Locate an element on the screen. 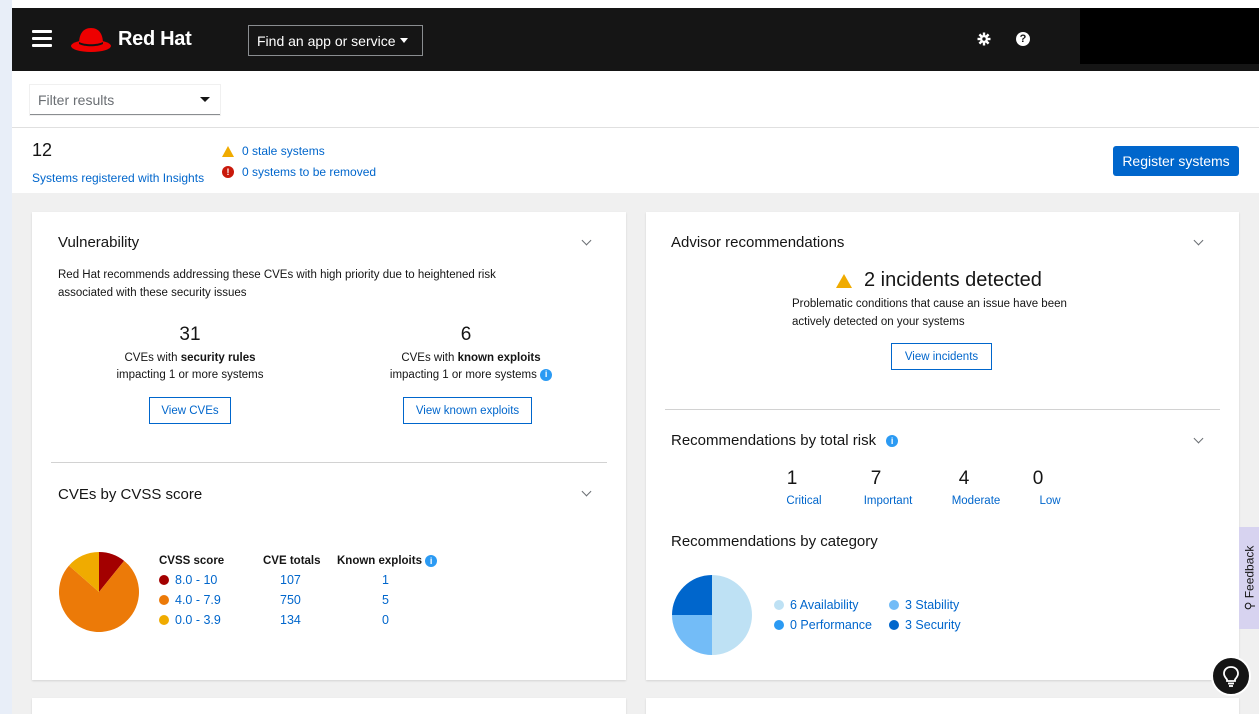 The image size is (1259, 714). advisor-title: Advisor recommendations is located at coordinates (758, 242).